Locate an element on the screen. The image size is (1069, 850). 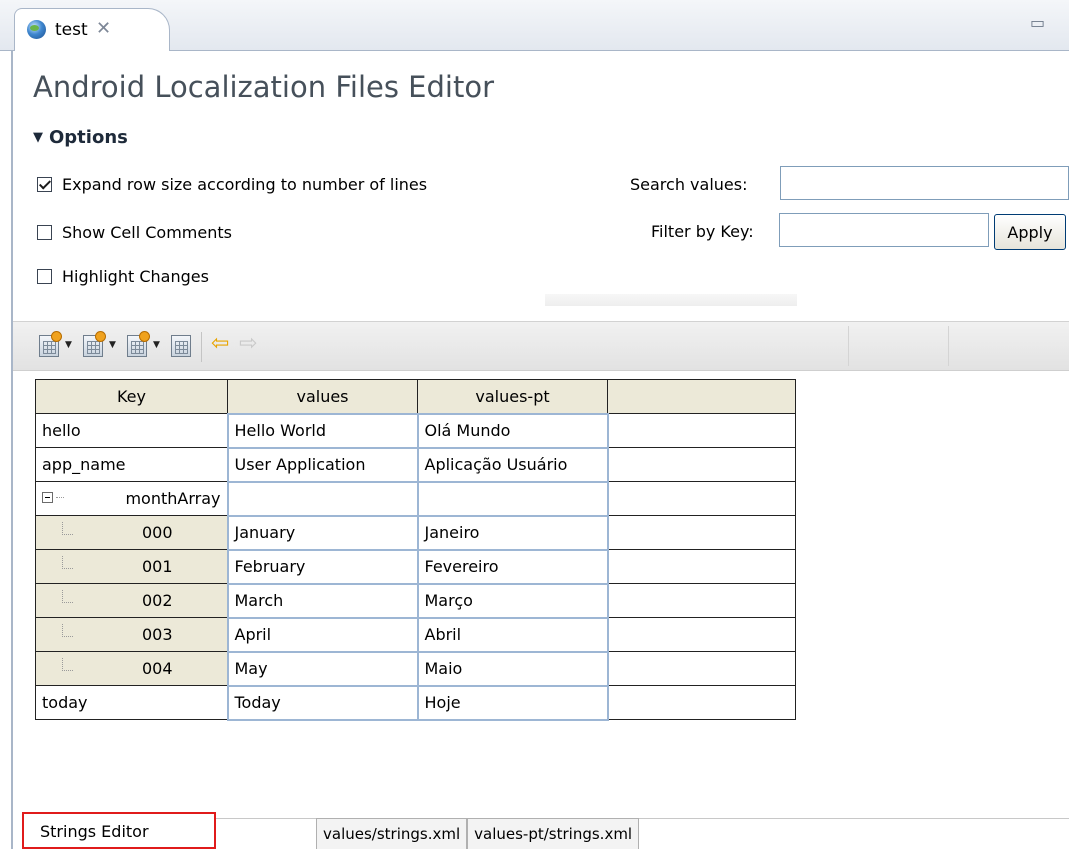
editor-tab-test: test ✕ is located at coordinates (92, 29).